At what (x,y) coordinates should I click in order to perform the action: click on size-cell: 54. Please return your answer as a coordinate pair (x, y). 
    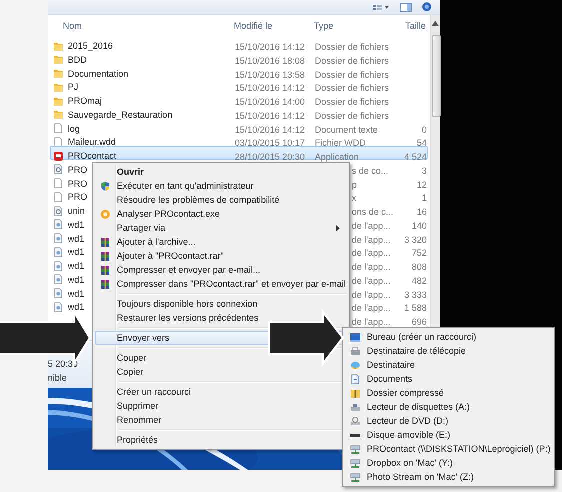
    Looking at the image, I should click on (421, 143).